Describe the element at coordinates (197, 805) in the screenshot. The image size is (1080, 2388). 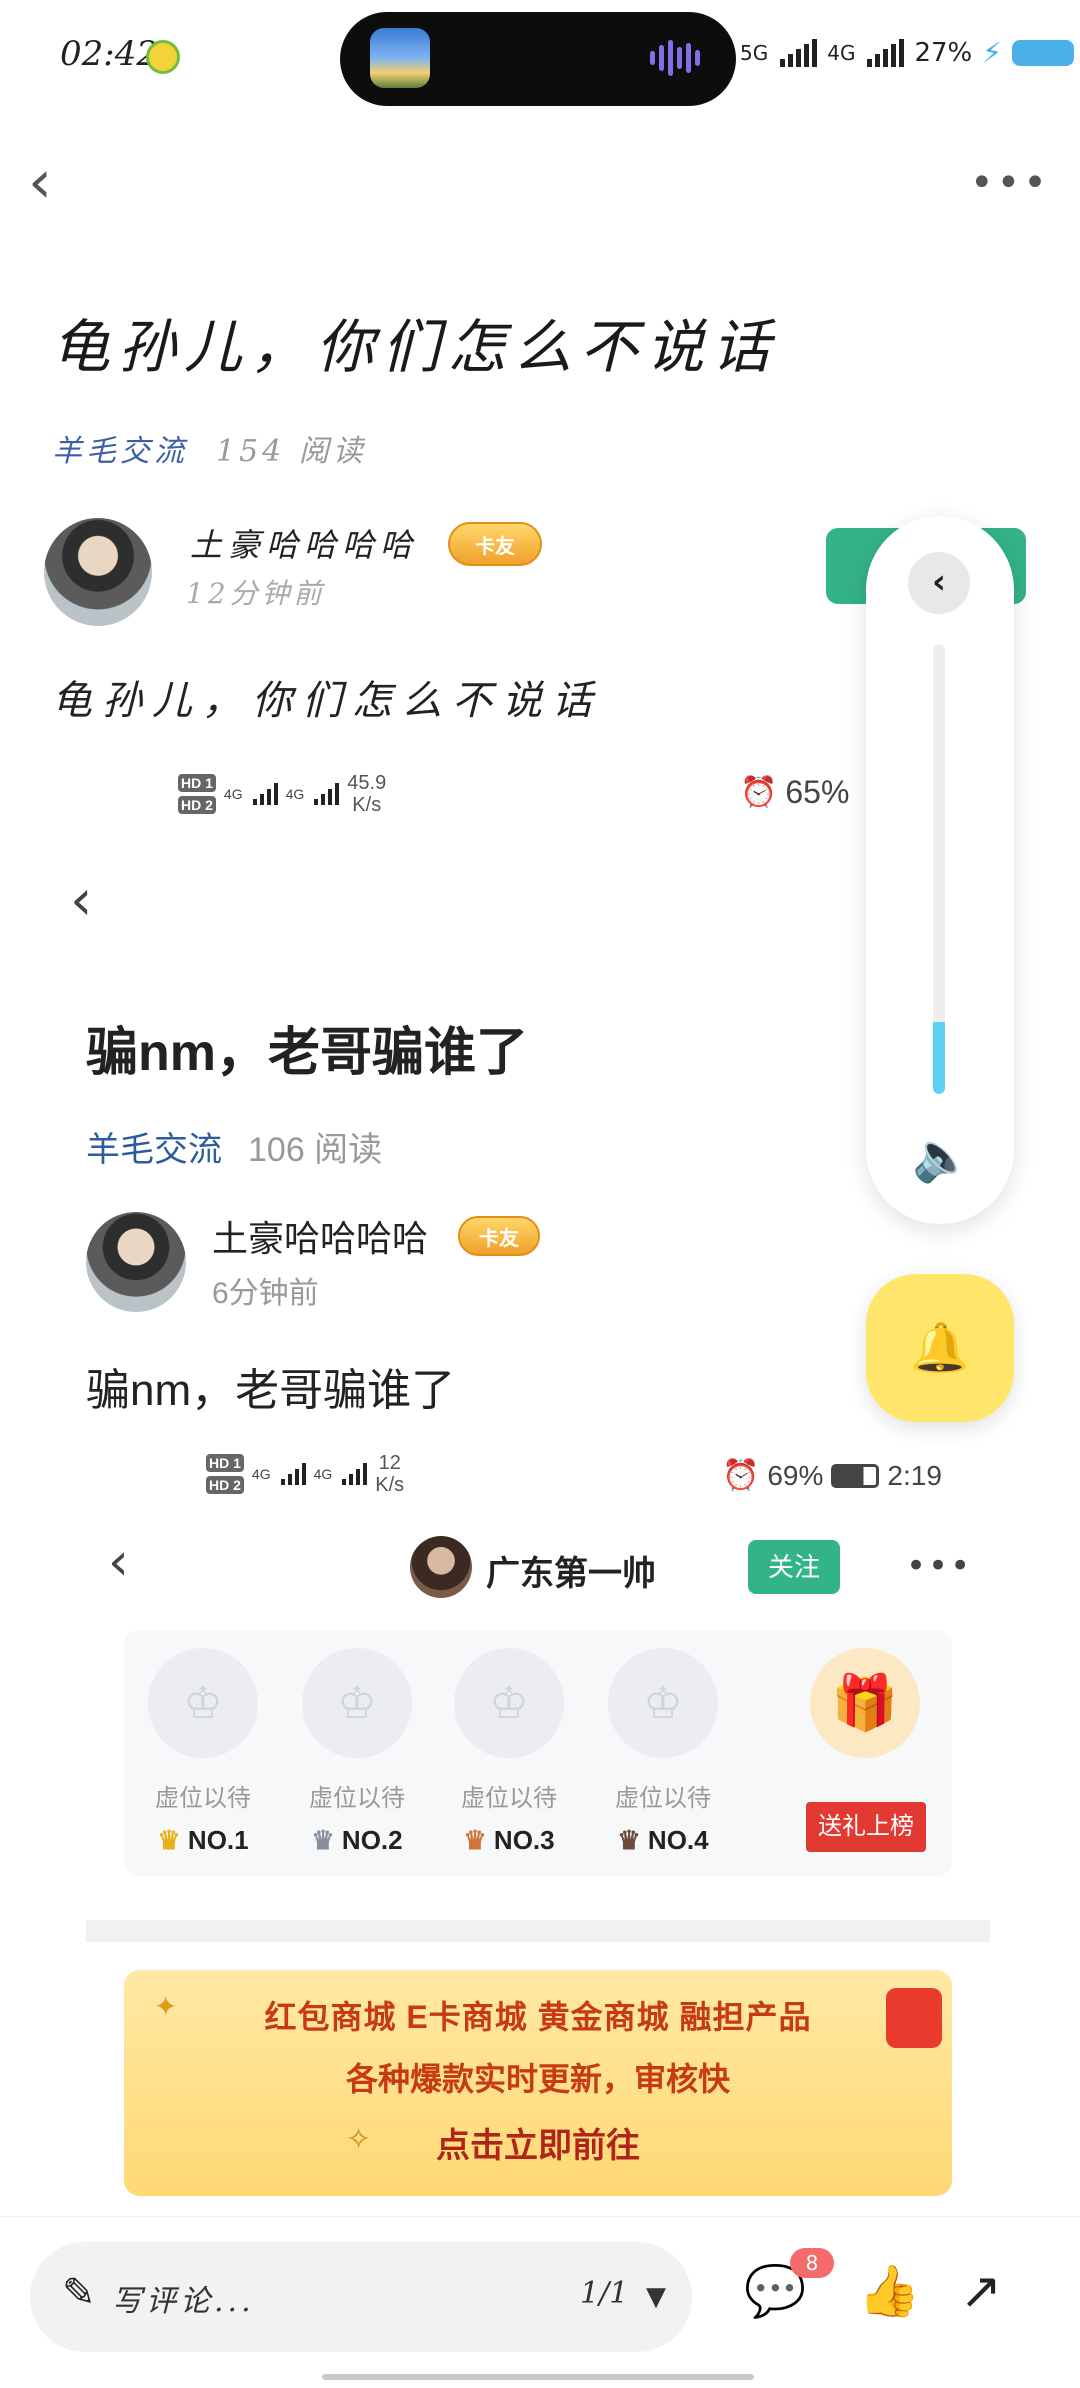
I see `hd-badge: HD 2` at that location.